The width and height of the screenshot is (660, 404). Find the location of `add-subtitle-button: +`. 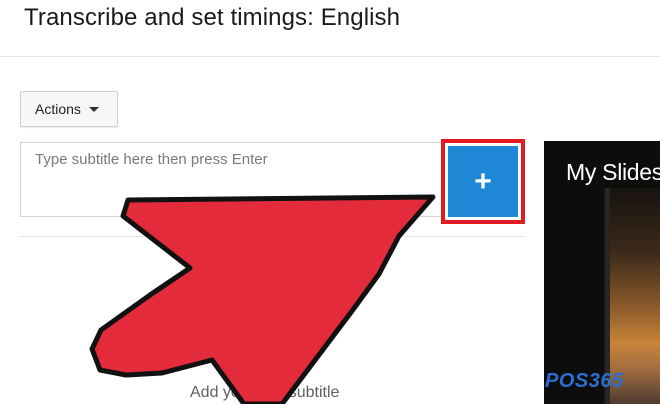

add-subtitle-button: + is located at coordinates (483, 181).